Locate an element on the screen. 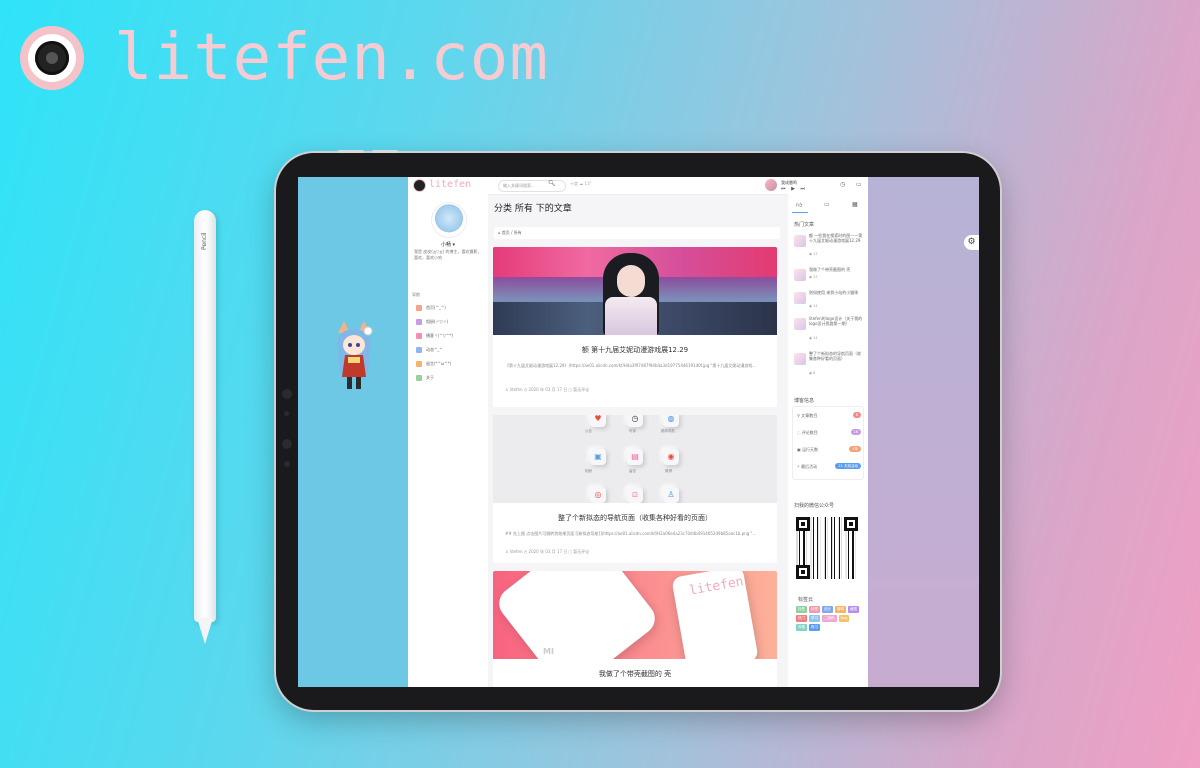 Image resolution: width=1200 pixels, height=768 pixels. site-logo-text: litefen is located at coordinates (450, 184).